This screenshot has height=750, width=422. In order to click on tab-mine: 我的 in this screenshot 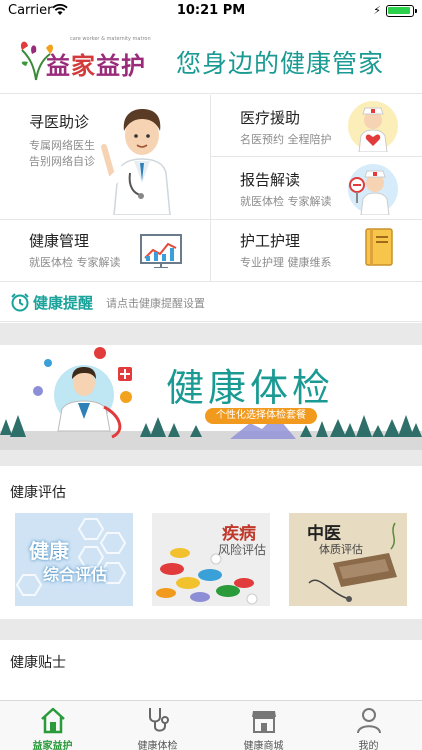, I will do `click(368, 725)`.